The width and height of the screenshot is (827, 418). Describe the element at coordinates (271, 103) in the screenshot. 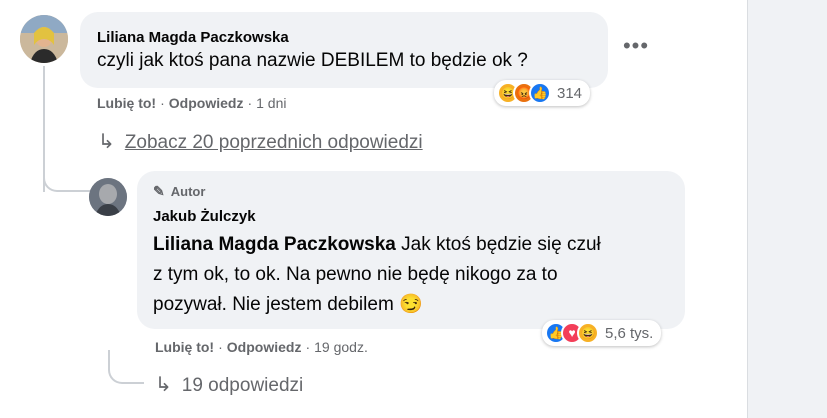

I see `comment-time: 1 dni` at that location.